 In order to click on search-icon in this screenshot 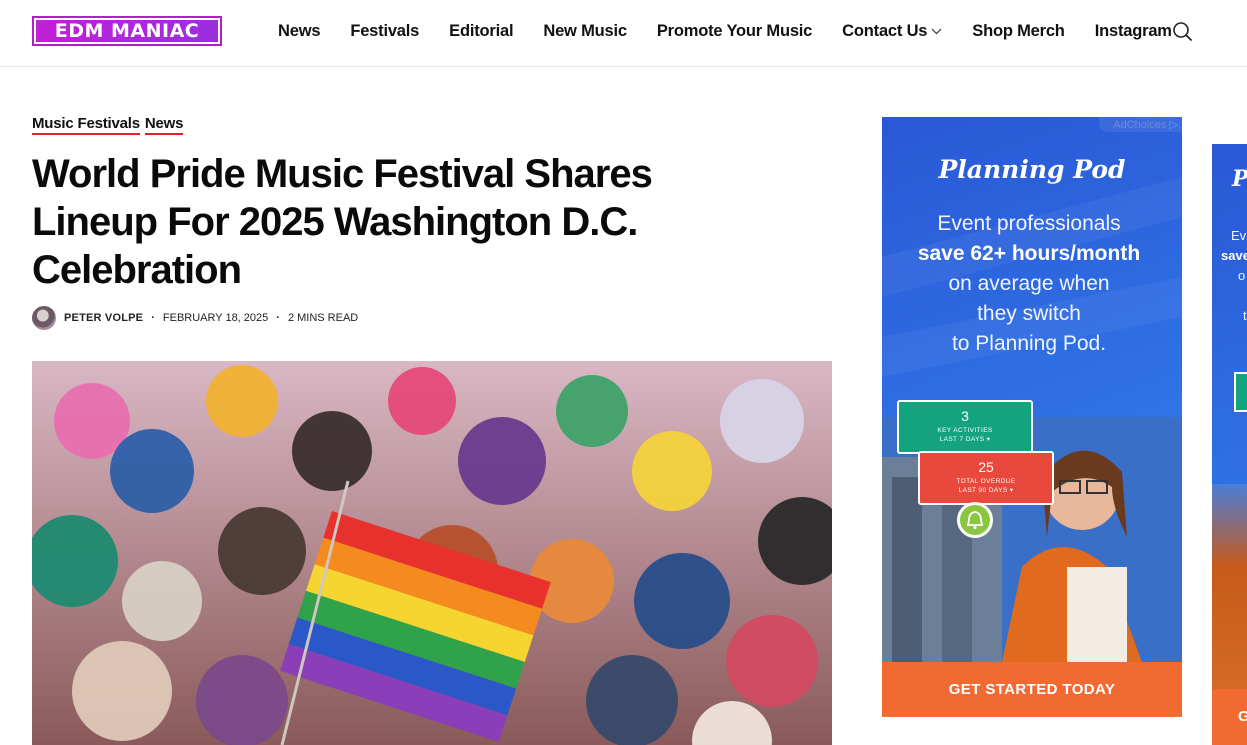, I will do `click(1183, 32)`.